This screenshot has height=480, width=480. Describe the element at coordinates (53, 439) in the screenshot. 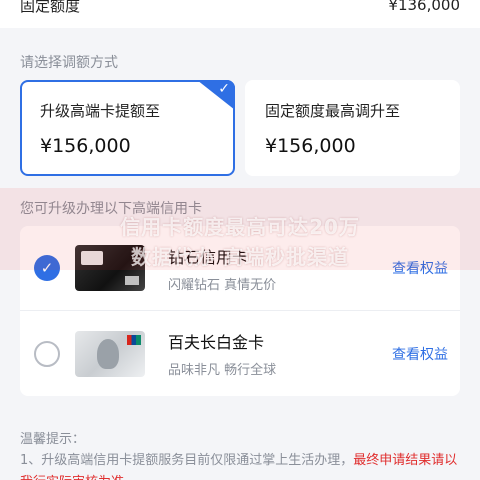

I see `tips-title: 温馨提示：` at that location.